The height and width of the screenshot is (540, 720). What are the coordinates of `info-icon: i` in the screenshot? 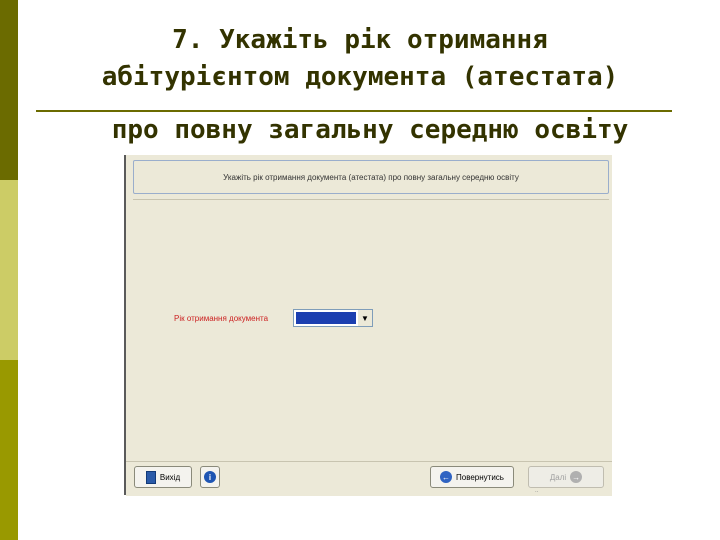 It's located at (210, 477).